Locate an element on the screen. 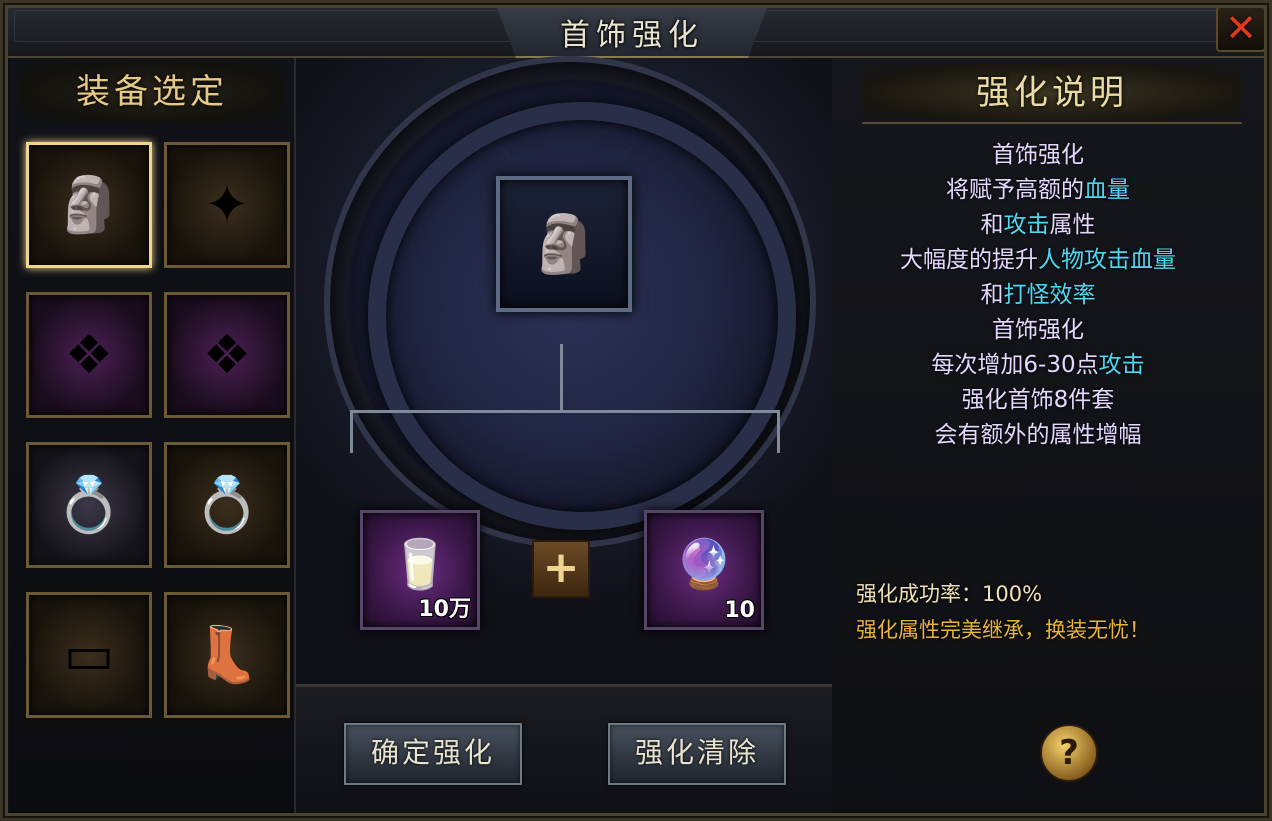 The image size is (1272, 821). equipment-slot: ▭ is located at coordinates (89, 655).